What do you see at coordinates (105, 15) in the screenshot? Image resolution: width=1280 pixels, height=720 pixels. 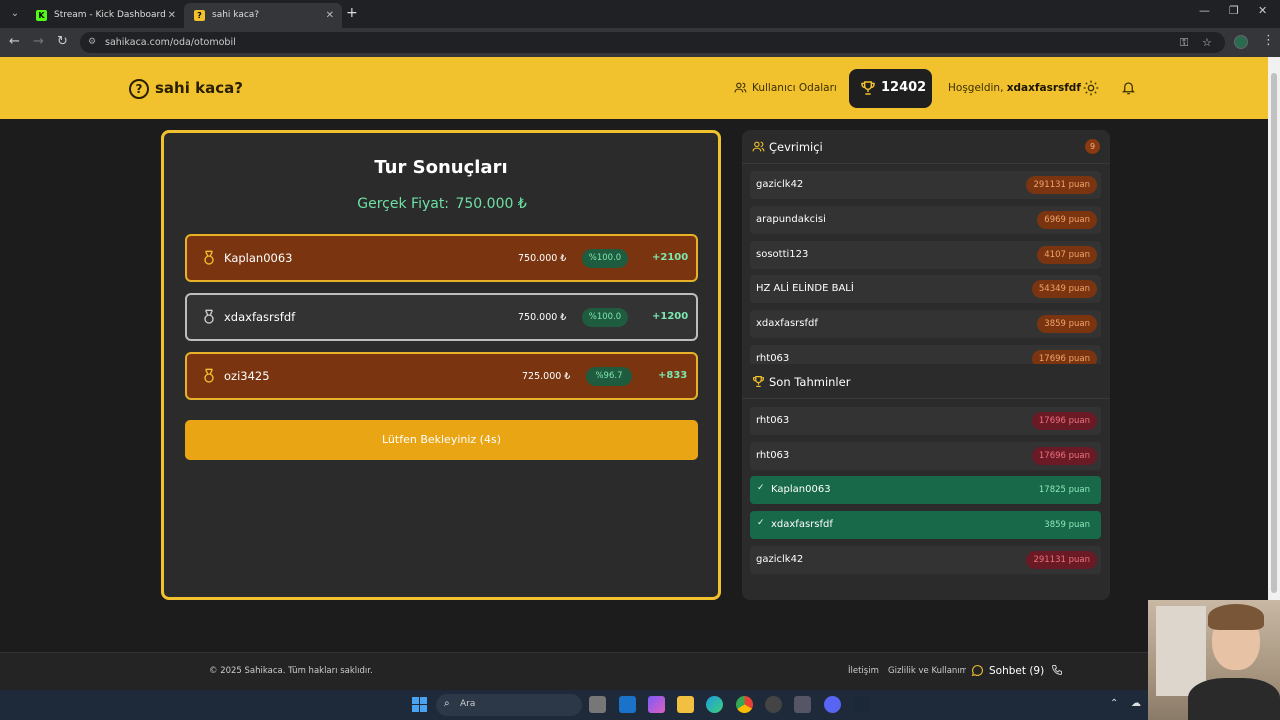 I see `tab-kick-dashboard: K Stream - Kick Dashboard ✕` at bounding box center [105, 15].